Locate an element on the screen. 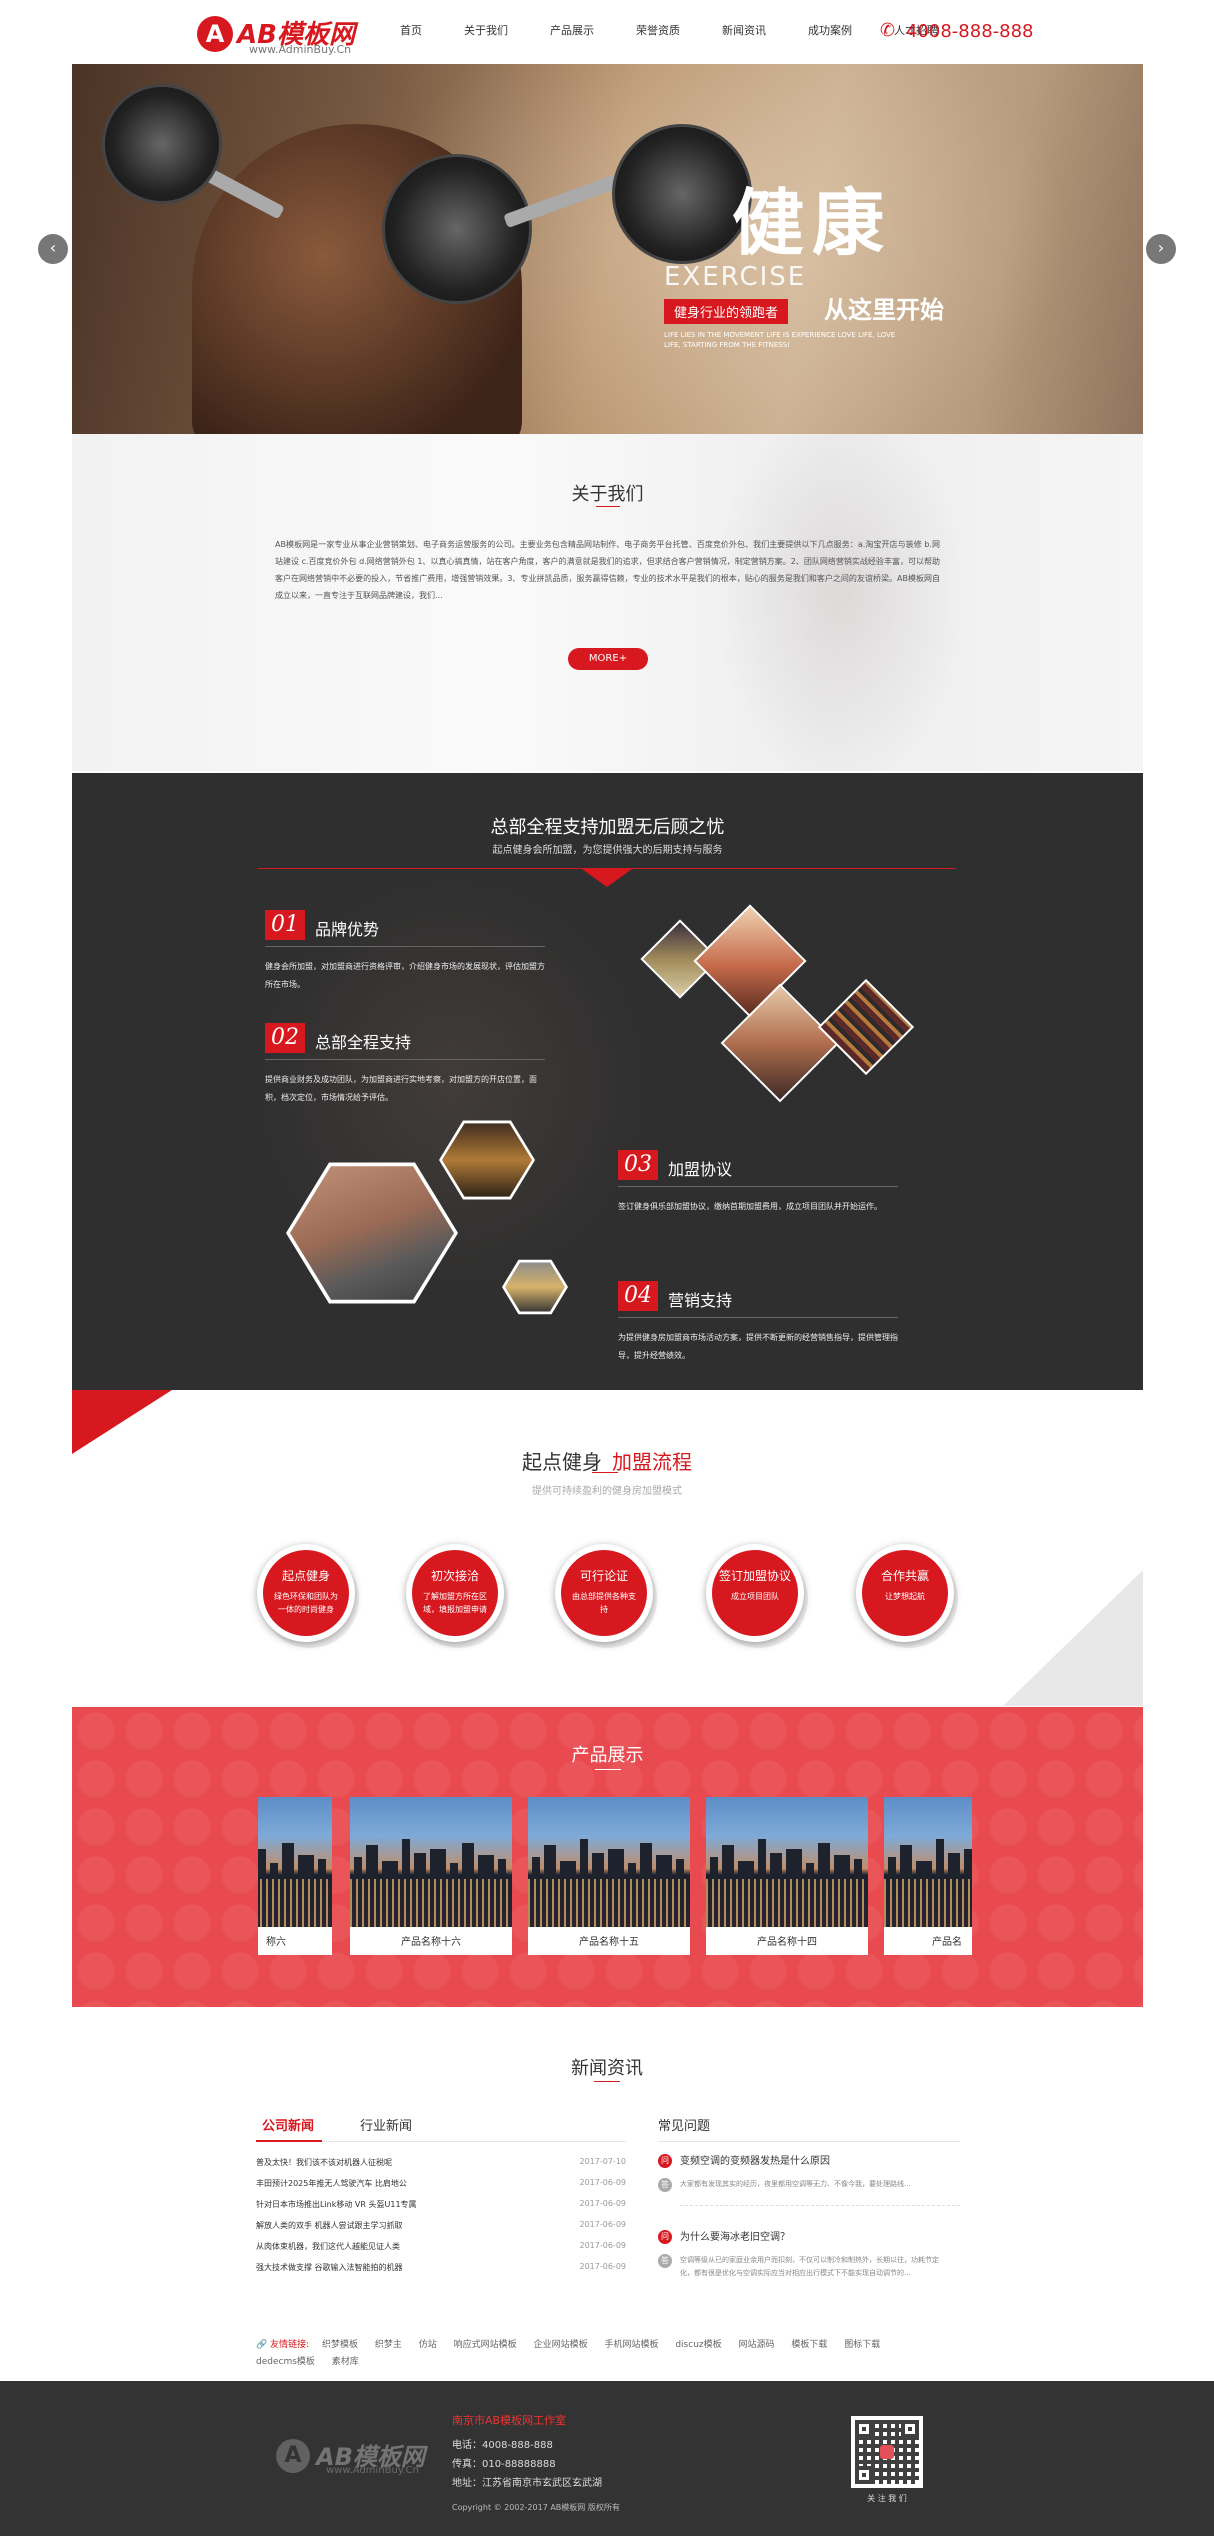  product-card: 称六 is located at coordinates (295, 1876).